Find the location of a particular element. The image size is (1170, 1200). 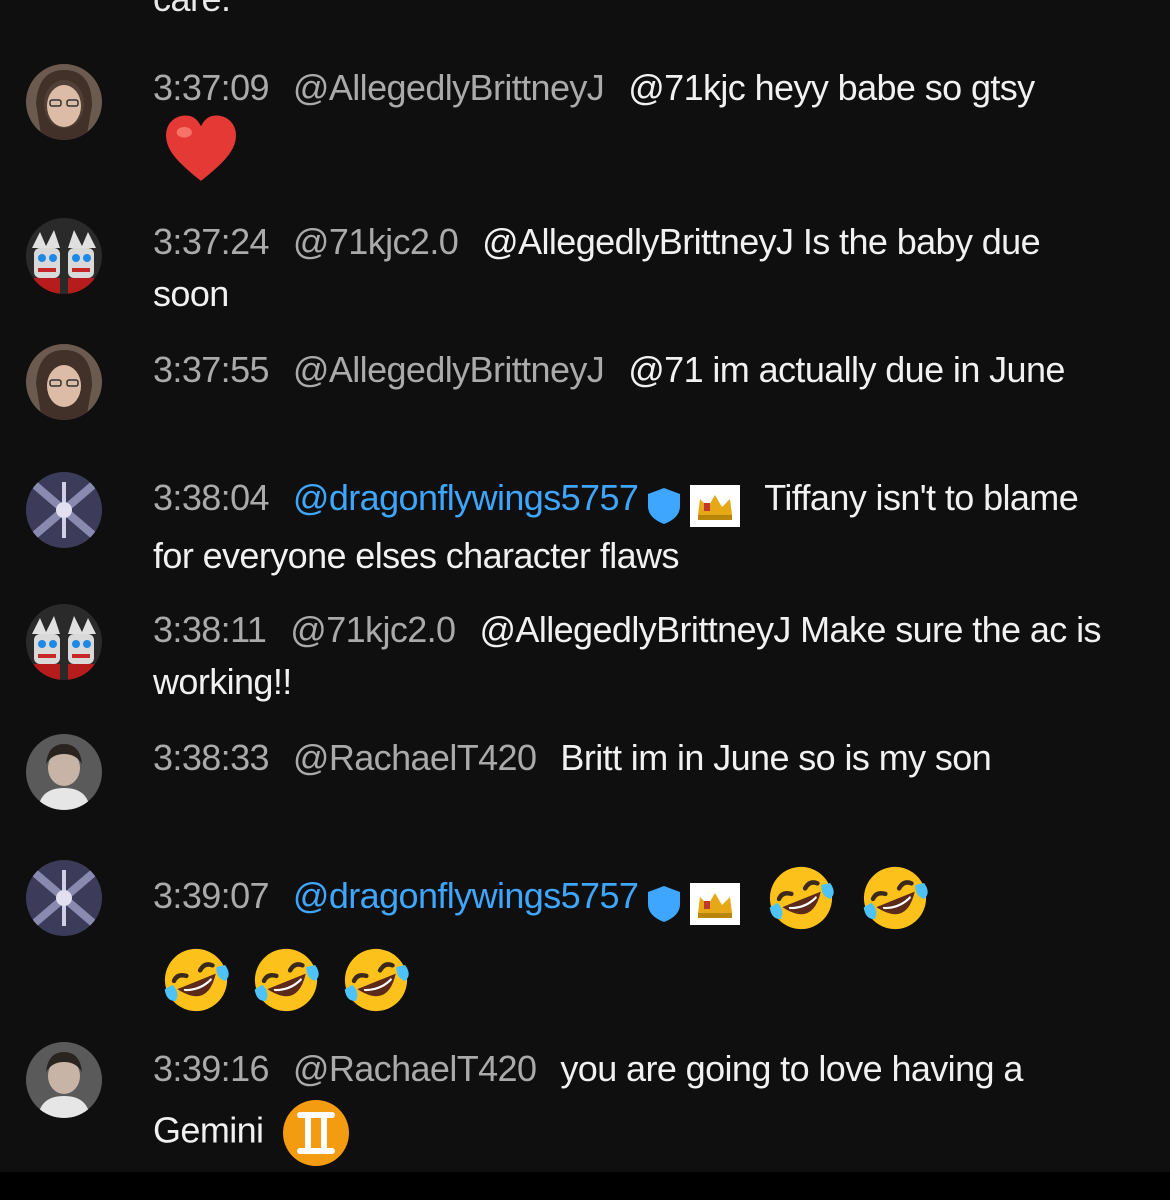

timestamp: 3:37:55 is located at coordinates (211, 369).